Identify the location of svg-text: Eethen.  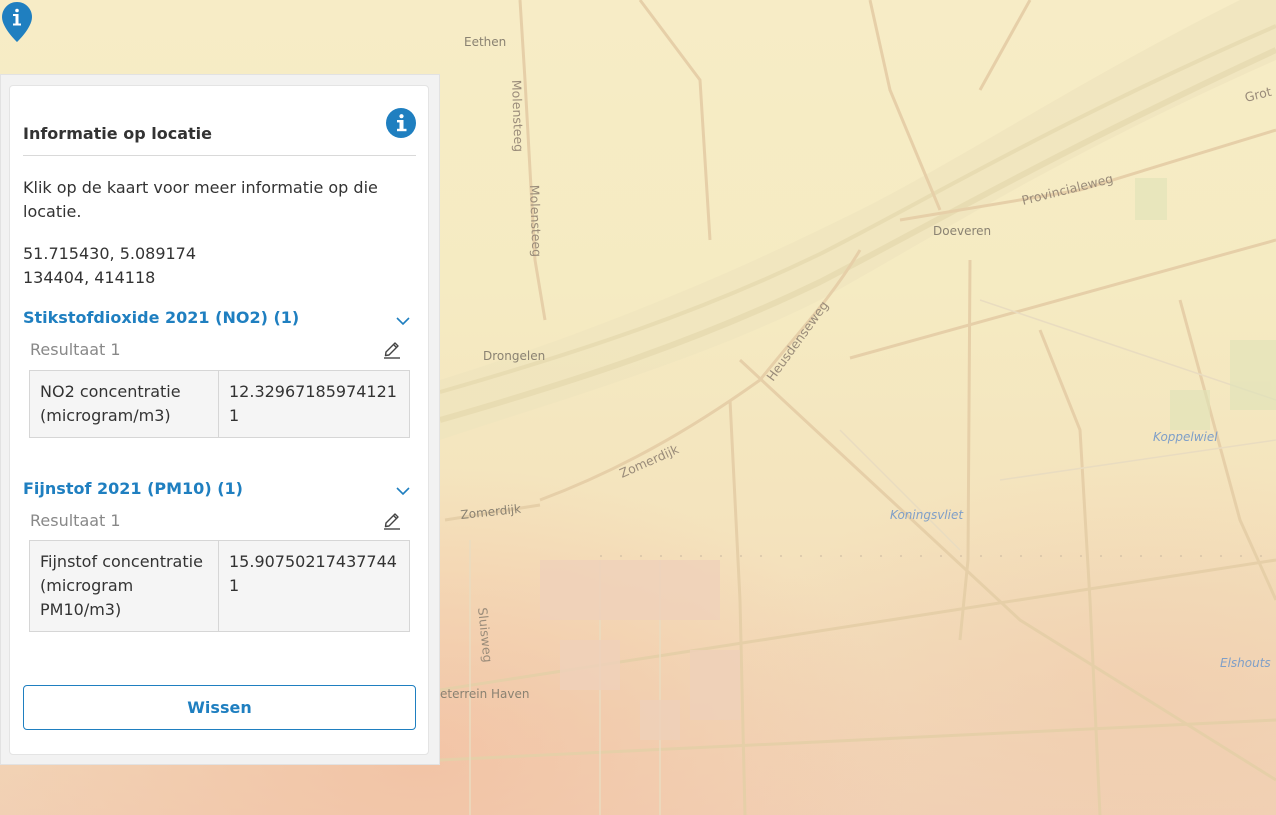
(485, 42).